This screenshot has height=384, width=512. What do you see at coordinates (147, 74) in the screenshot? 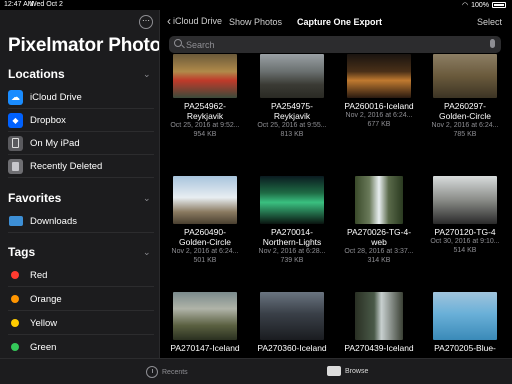
I see `locations-chevron-icon: ⌄` at bounding box center [147, 74].